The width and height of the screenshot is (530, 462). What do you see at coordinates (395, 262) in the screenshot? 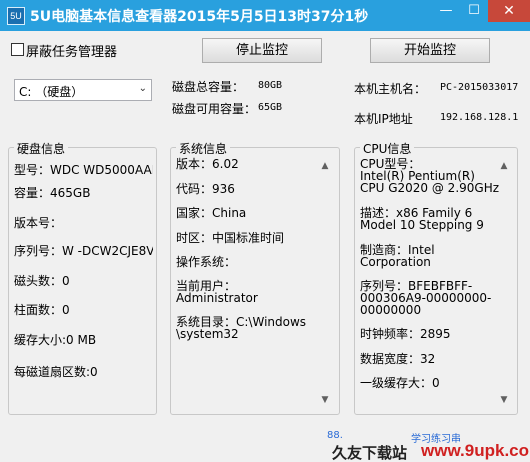
I see `cpu-vendor-cont: Corporation` at bounding box center [395, 262].